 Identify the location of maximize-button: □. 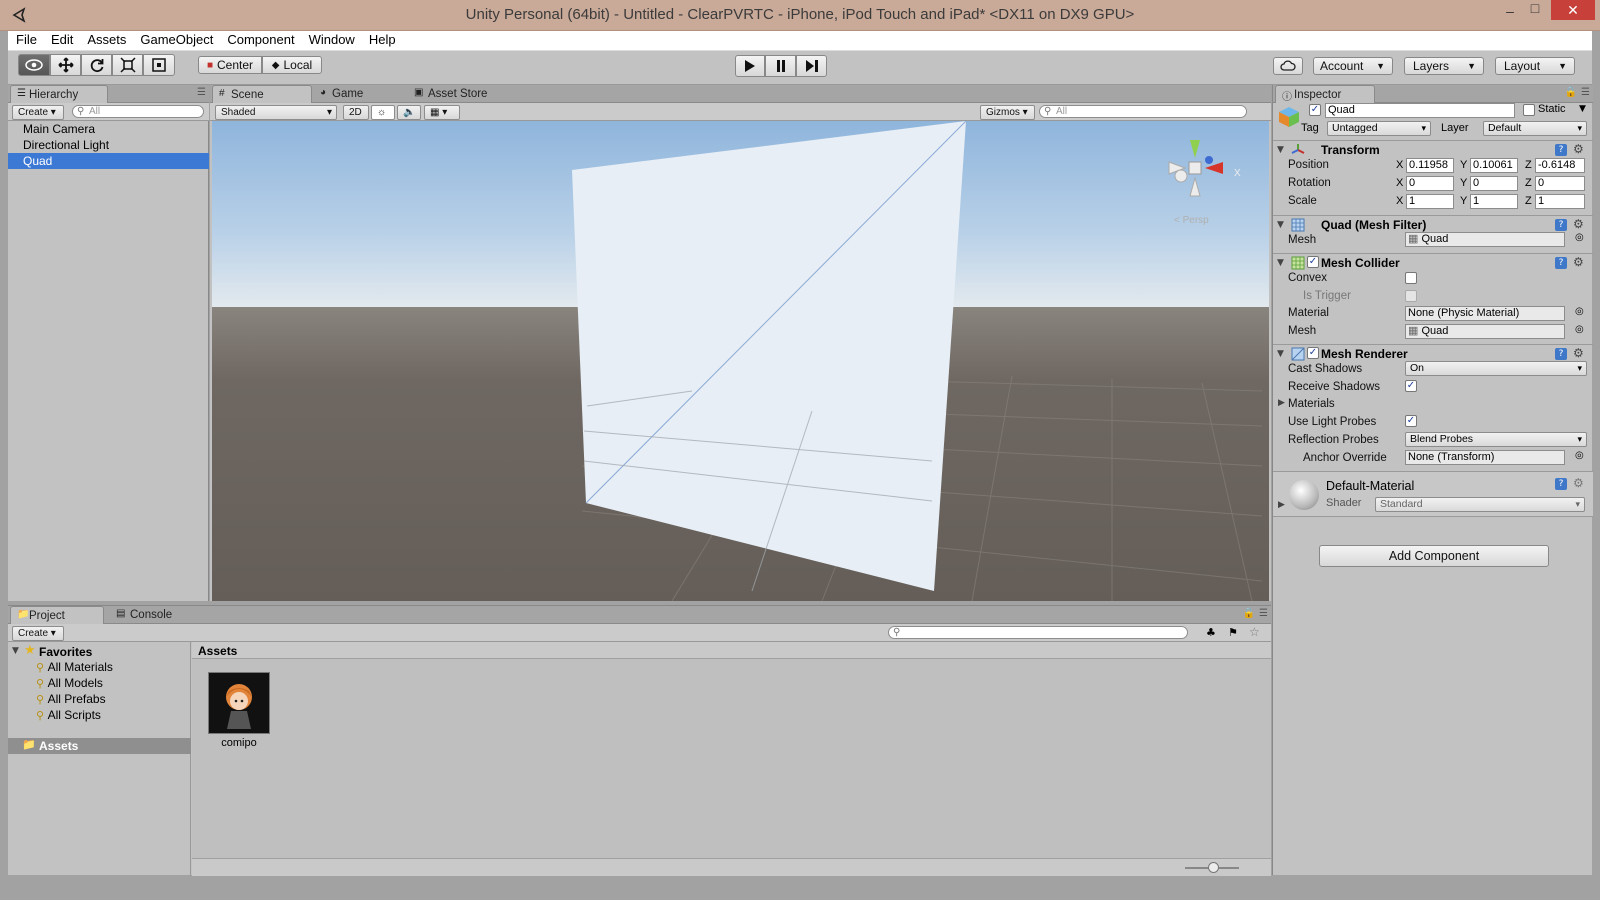
(1535, 10).